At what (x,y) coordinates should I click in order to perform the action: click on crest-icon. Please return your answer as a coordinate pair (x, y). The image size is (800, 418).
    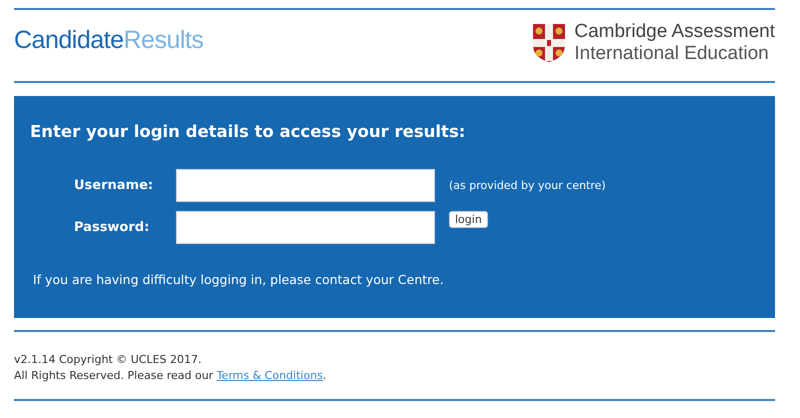
    Looking at the image, I should click on (549, 42).